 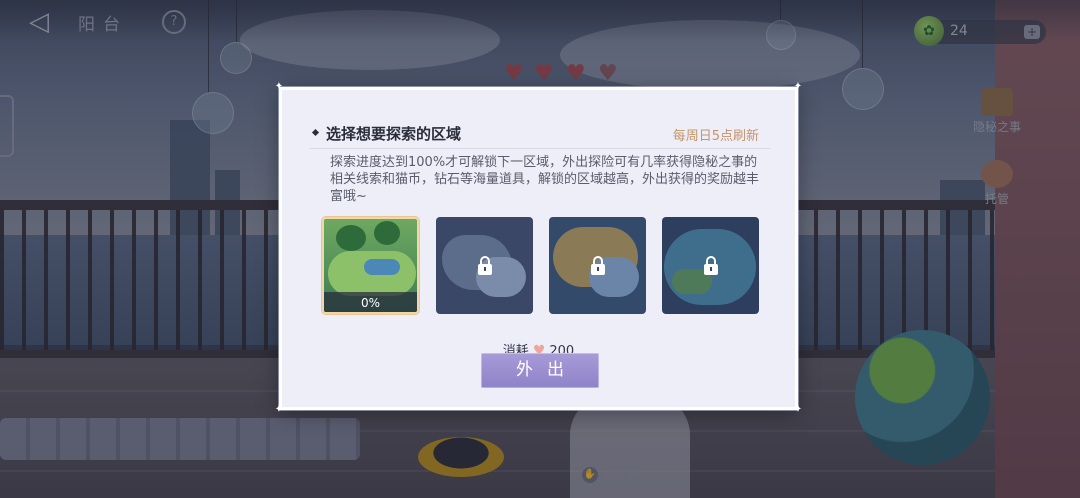 I want to click on go-out-button: 外出, so click(x=540, y=370).